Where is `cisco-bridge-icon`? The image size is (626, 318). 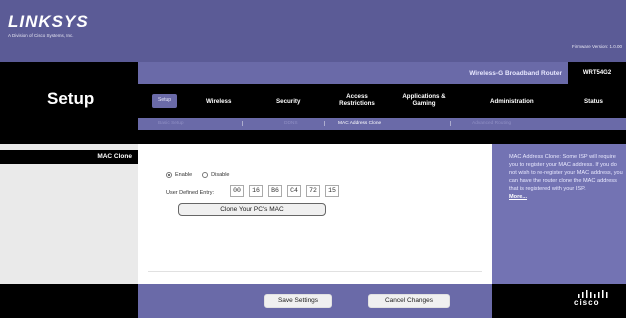
cisco-bridge-icon is located at coordinates (593, 294).